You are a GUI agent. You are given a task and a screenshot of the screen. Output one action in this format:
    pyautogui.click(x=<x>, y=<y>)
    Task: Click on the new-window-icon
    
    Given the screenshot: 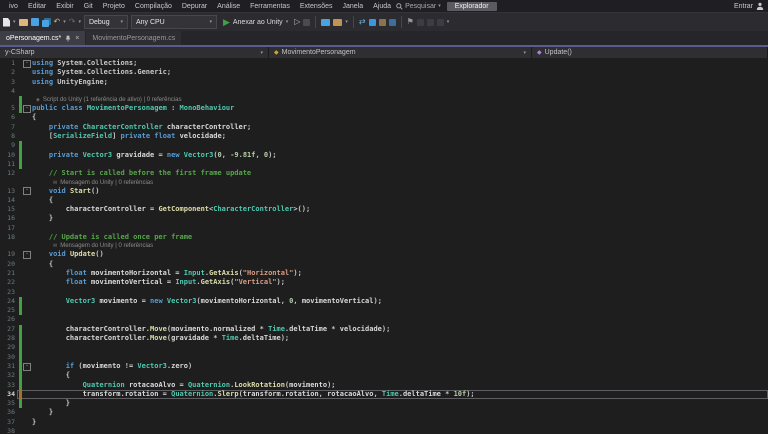 What is the action you would take?
    pyautogui.click(x=338, y=22)
    